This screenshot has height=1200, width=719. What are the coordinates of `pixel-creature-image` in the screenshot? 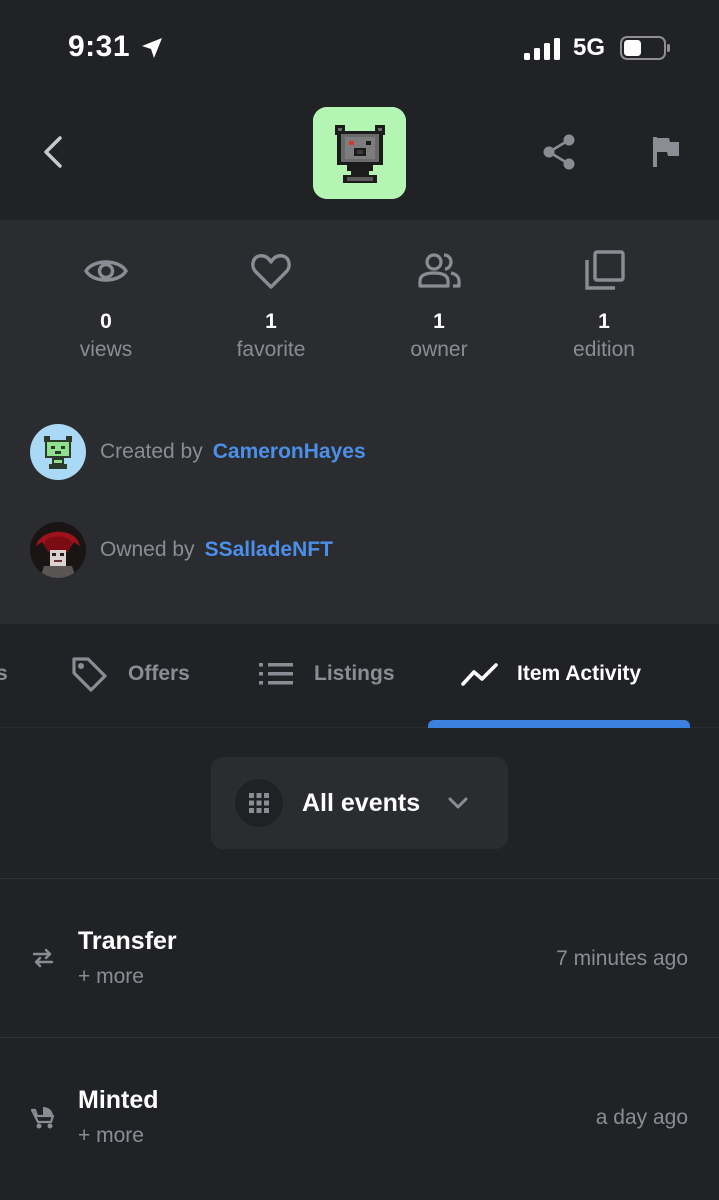 It's located at (58, 452).